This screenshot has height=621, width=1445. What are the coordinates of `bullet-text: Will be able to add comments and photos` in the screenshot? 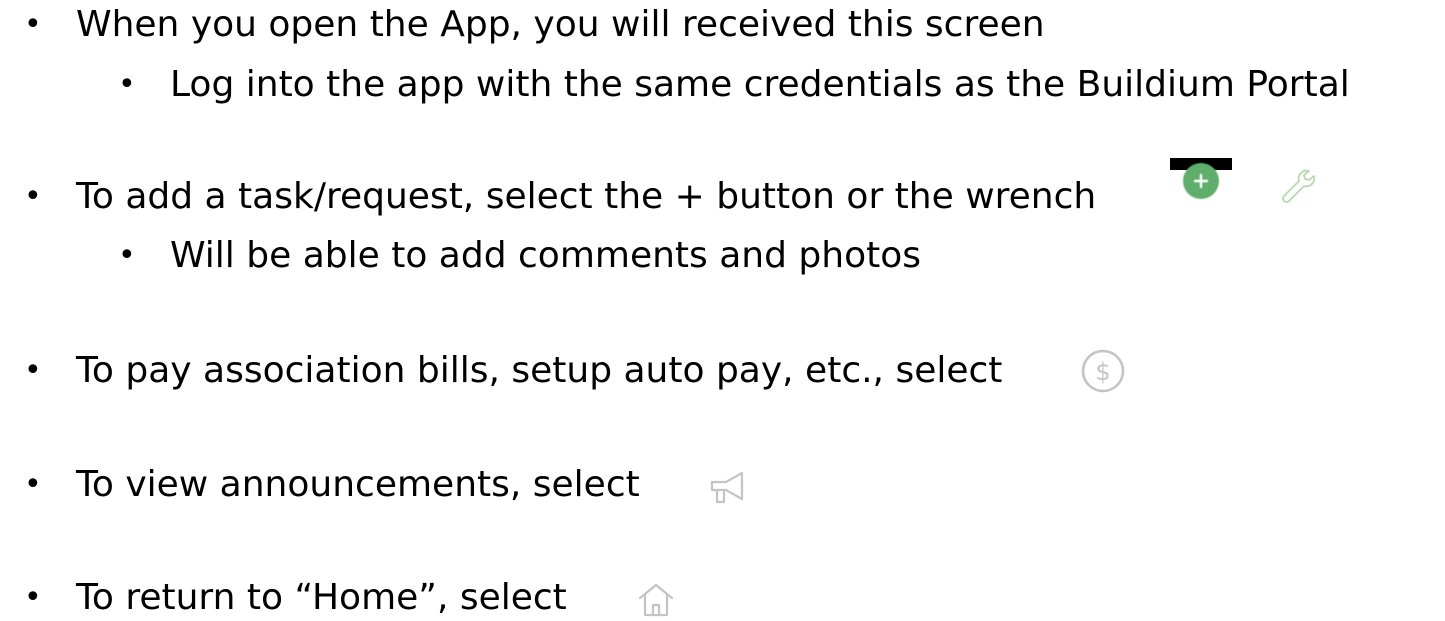 It's located at (545, 255).